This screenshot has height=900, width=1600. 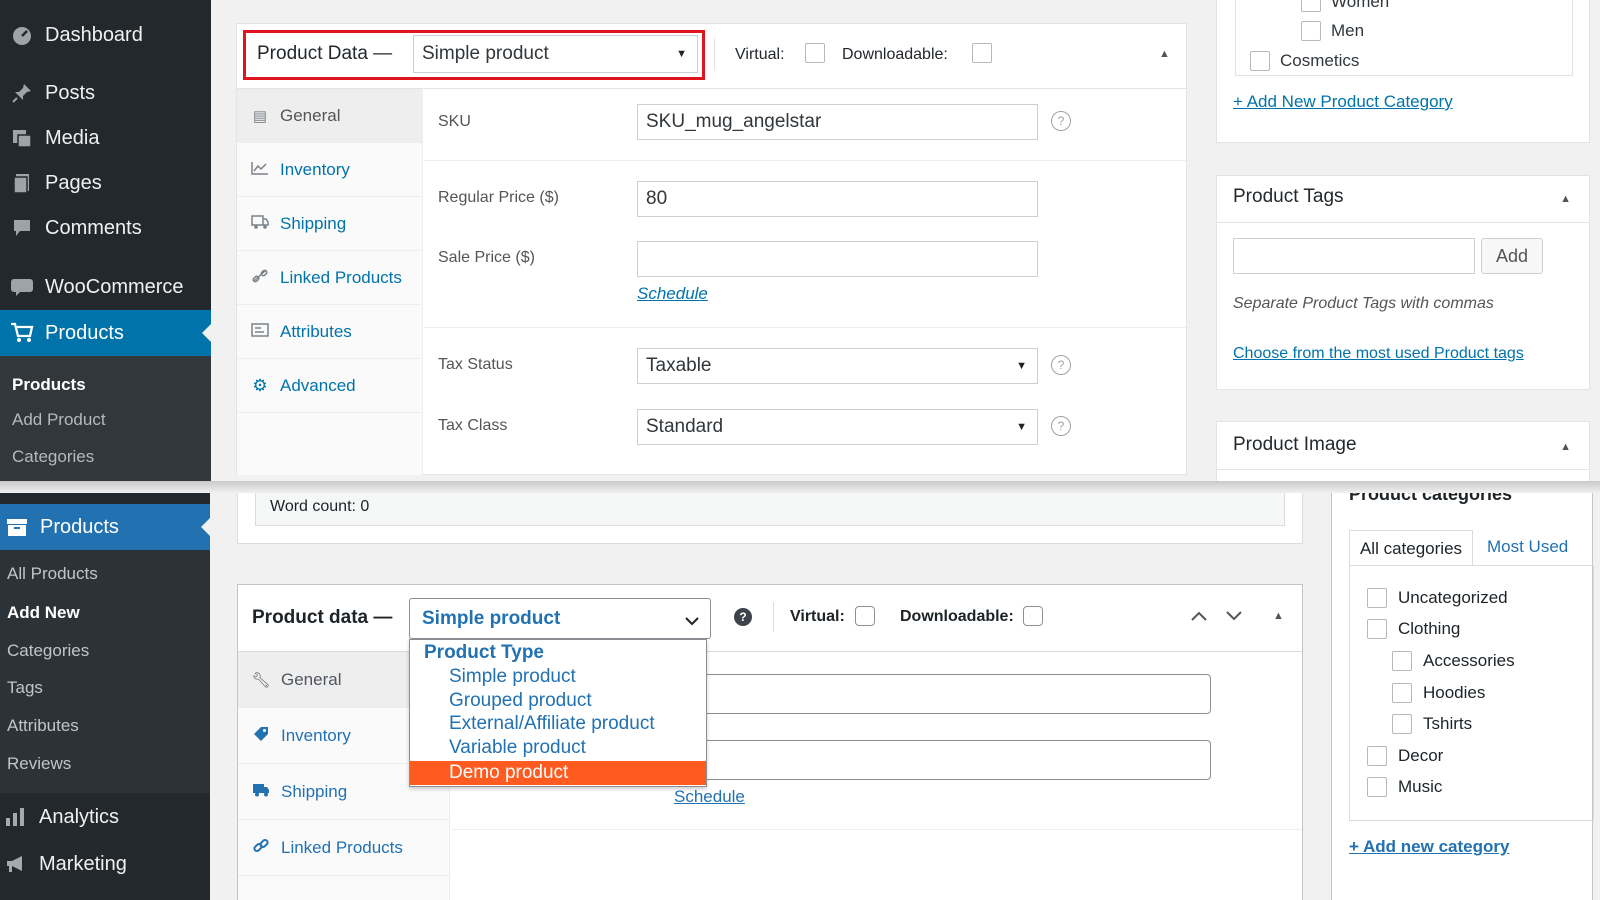 I want to click on sku-value: SKU_mug_angelstar, so click(x=734, y=121).